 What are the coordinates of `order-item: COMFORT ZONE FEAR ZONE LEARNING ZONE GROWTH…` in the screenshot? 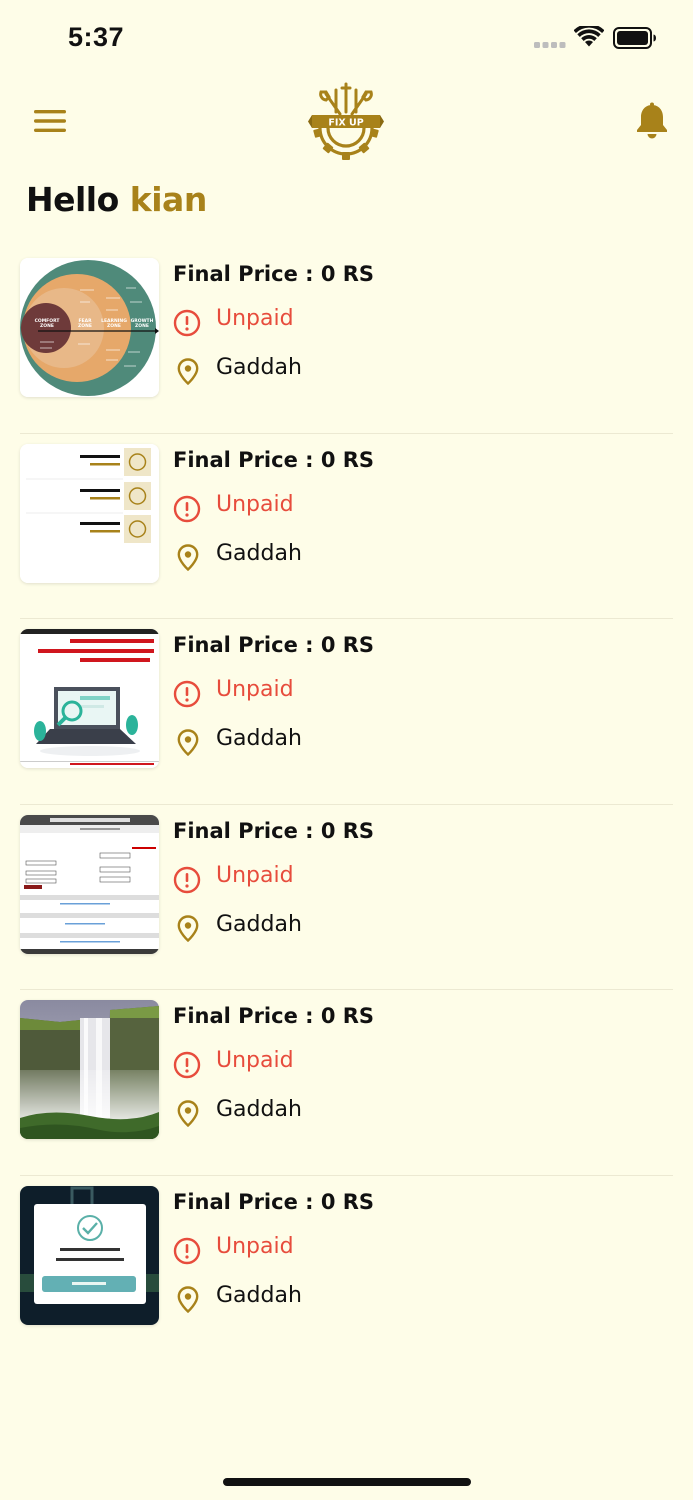 It's located at (346, 341).